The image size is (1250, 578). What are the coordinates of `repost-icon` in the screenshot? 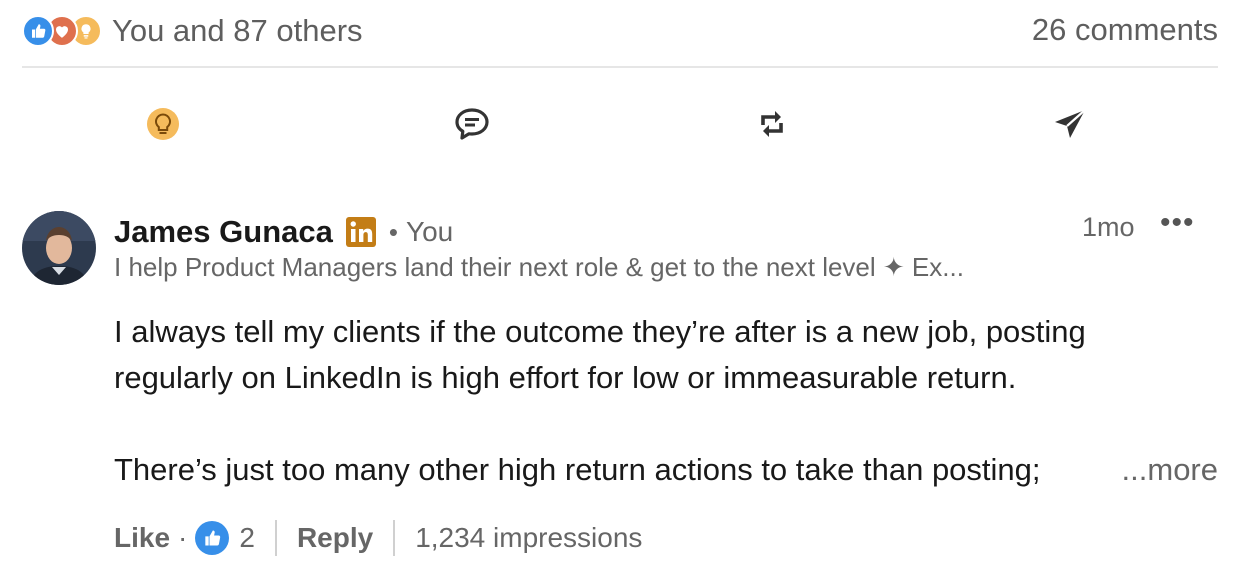 It's located at (772, 126).